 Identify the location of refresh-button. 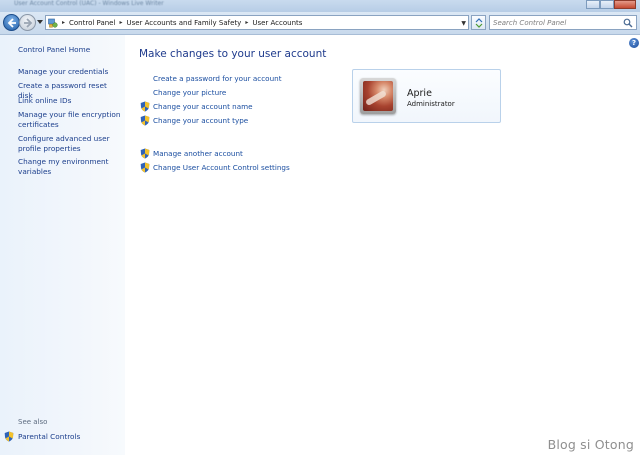
(478, 22).